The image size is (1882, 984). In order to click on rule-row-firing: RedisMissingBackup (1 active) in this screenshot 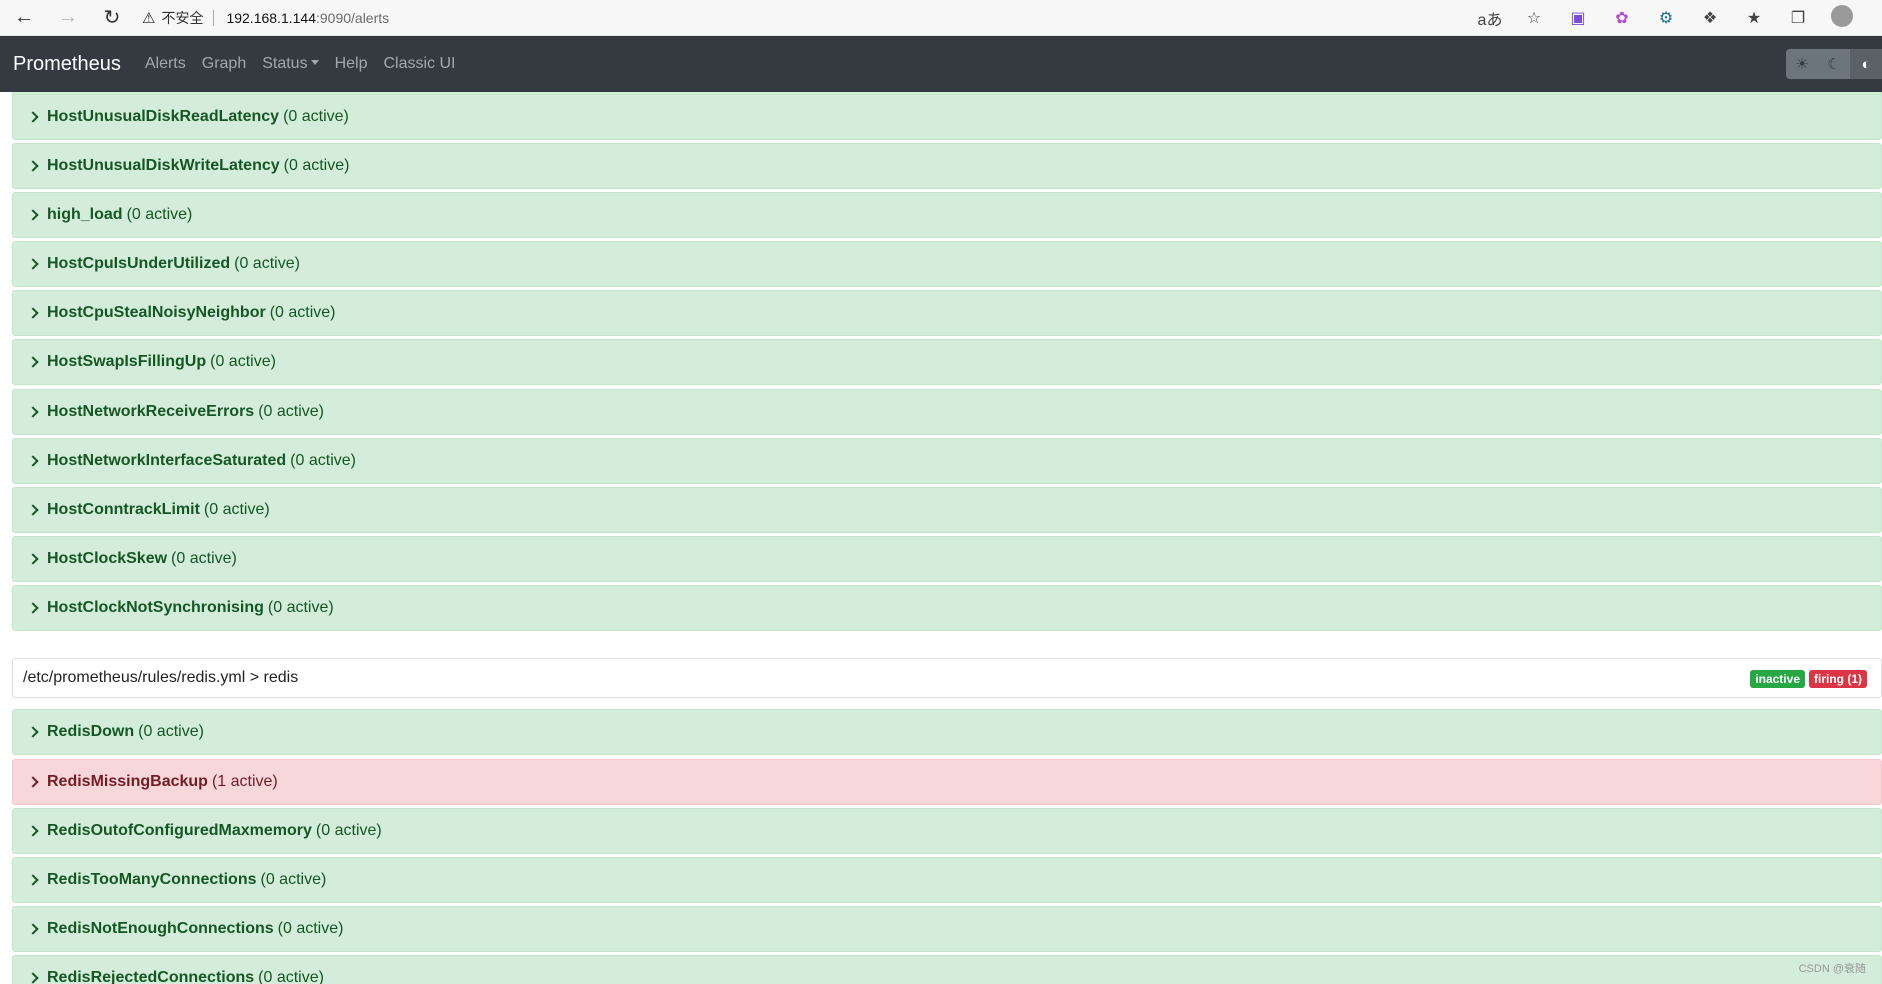, I will do `click(947, 782)`.